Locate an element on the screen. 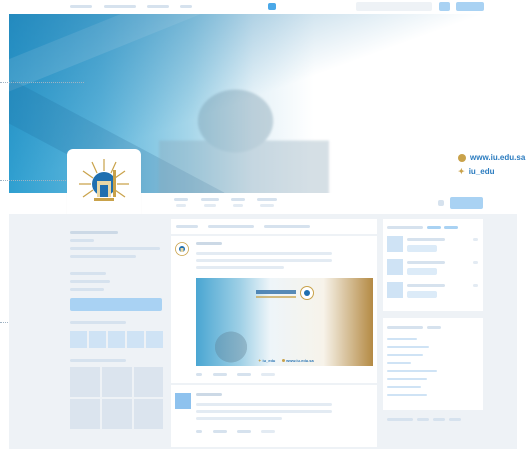 The height and width of the screenshot is (449, 527). tab-tweets is located at coordinates (187, 226).